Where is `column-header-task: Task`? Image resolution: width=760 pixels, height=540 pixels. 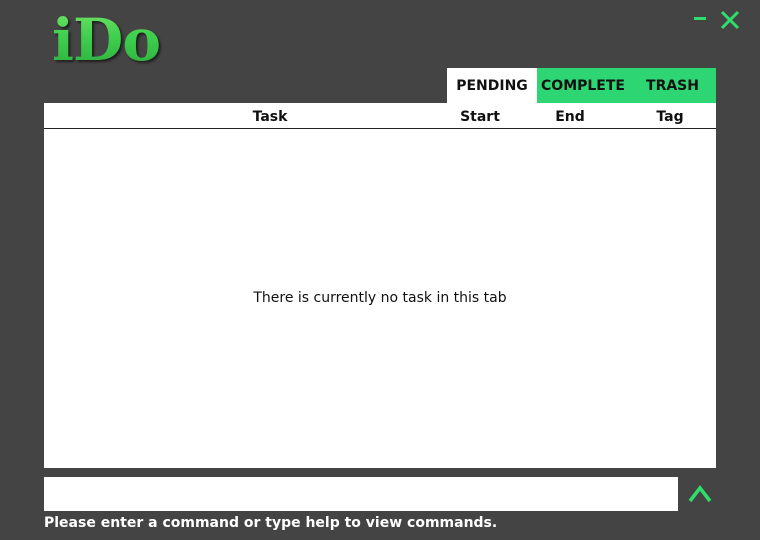 column-header-task: Task is located at coordinates (270, 117).